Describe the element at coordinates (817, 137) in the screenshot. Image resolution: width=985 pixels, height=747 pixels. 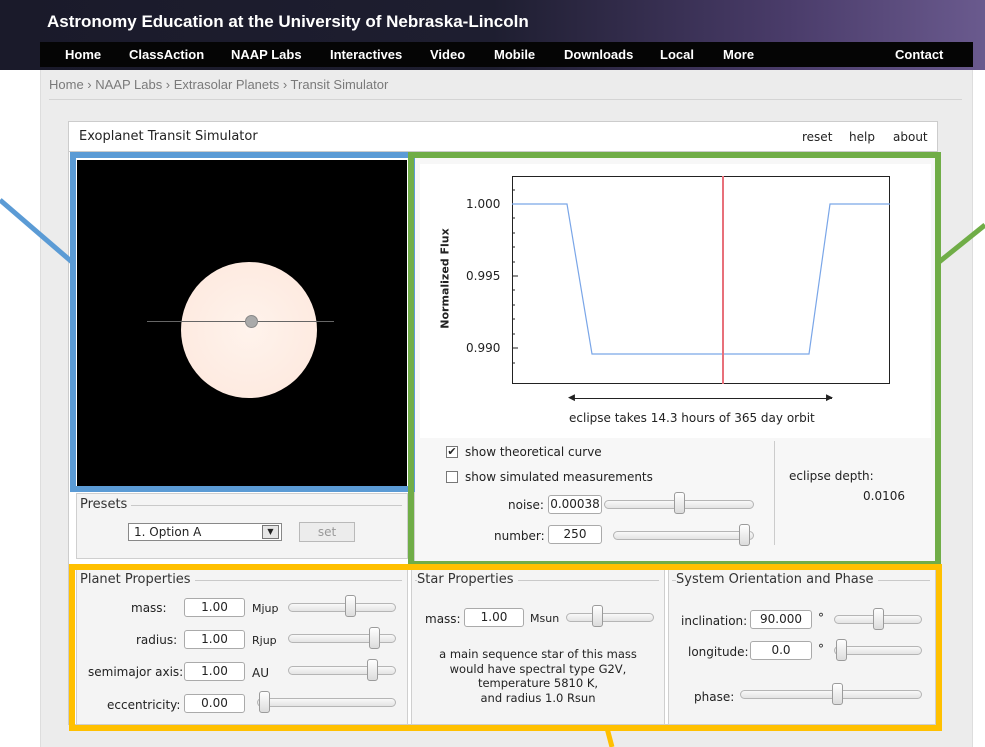
I see `reset-link: reset` at that location.